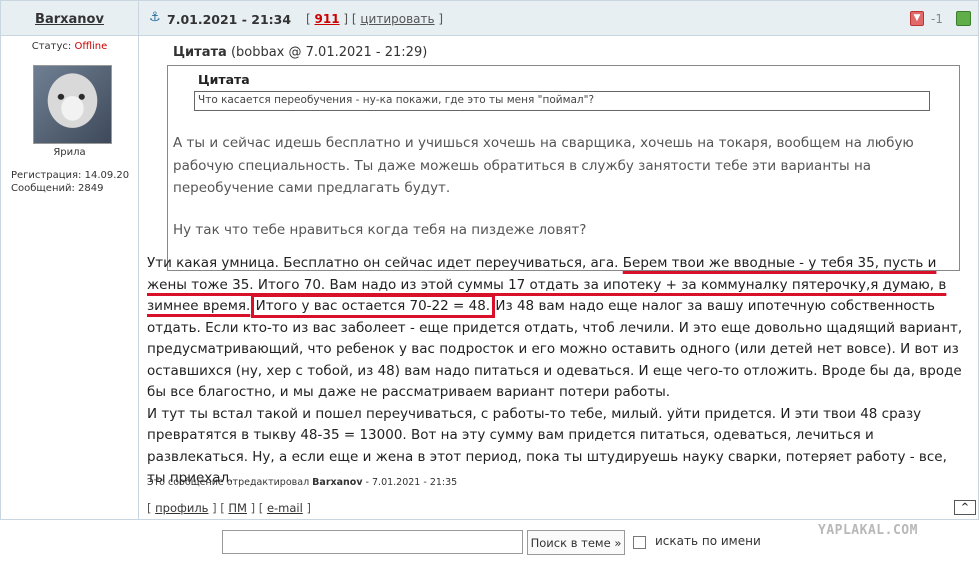 This screenshot has height=561, width=979. Describe the element at coordinates (237, 508) in the screenshot. I see `pm-link: ПМ` at that location.